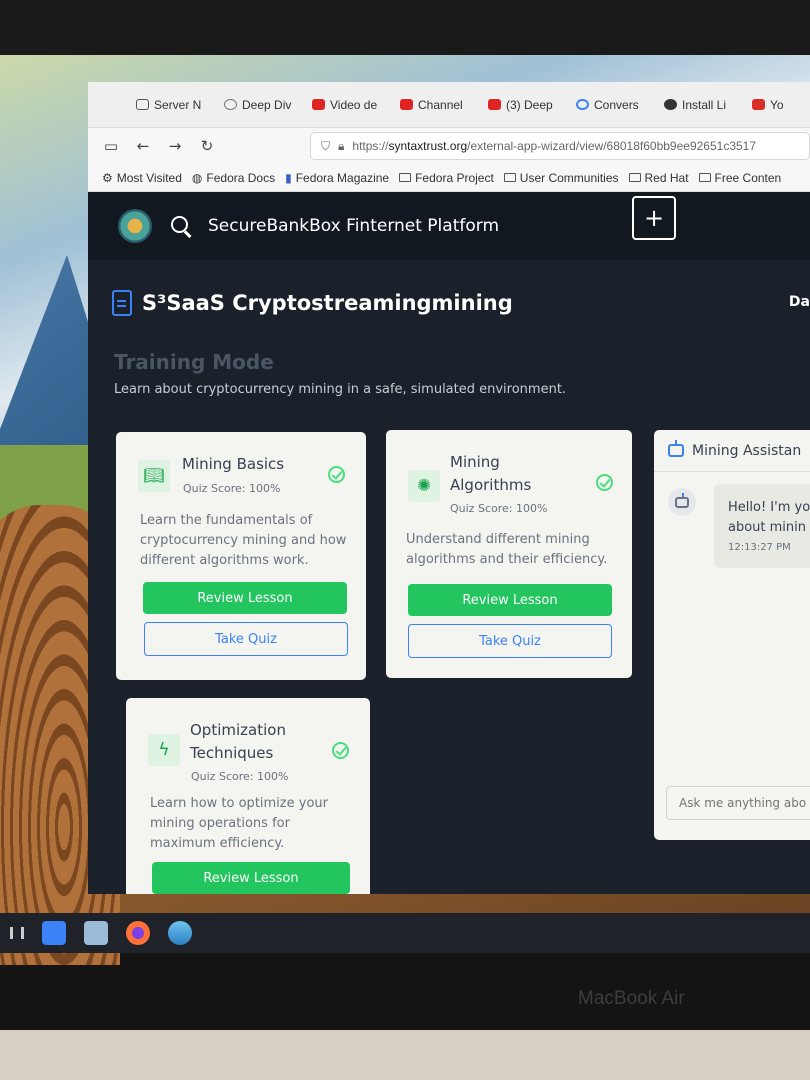  What do you see at coordinates (424, 486) in the screenshot?
I see `brain-icon: ✺` at bounding box center [424, 486].